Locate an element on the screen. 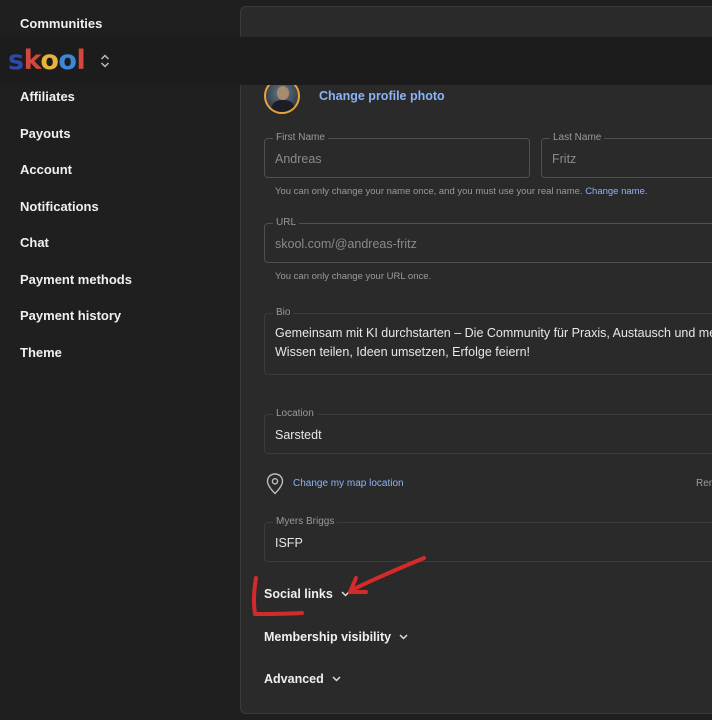  myers-briggs-label: Myers Briggs is located at coordinates (305, 522).